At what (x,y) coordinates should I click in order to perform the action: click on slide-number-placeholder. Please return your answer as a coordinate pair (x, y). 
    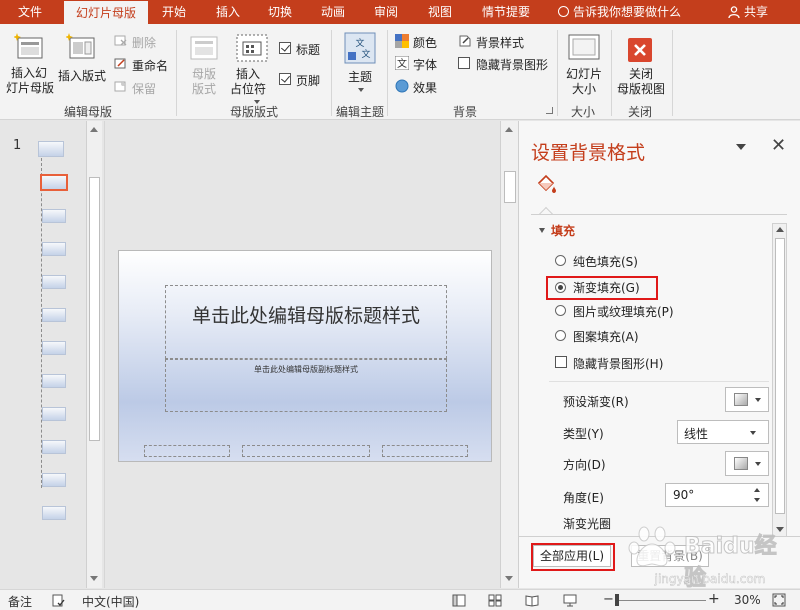
    Looking at the image, I should click on (425, 451).